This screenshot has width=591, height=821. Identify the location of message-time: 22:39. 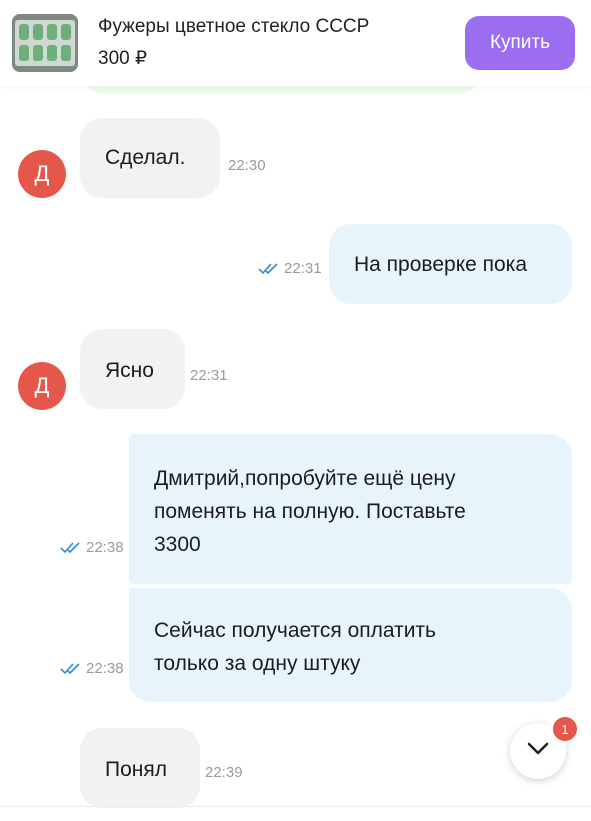
(224, 772).